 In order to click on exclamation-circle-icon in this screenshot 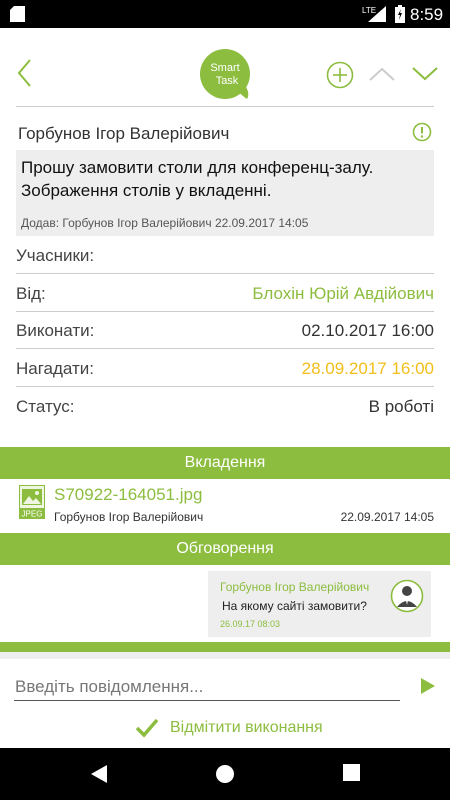, I will do `click(422, 132)`.